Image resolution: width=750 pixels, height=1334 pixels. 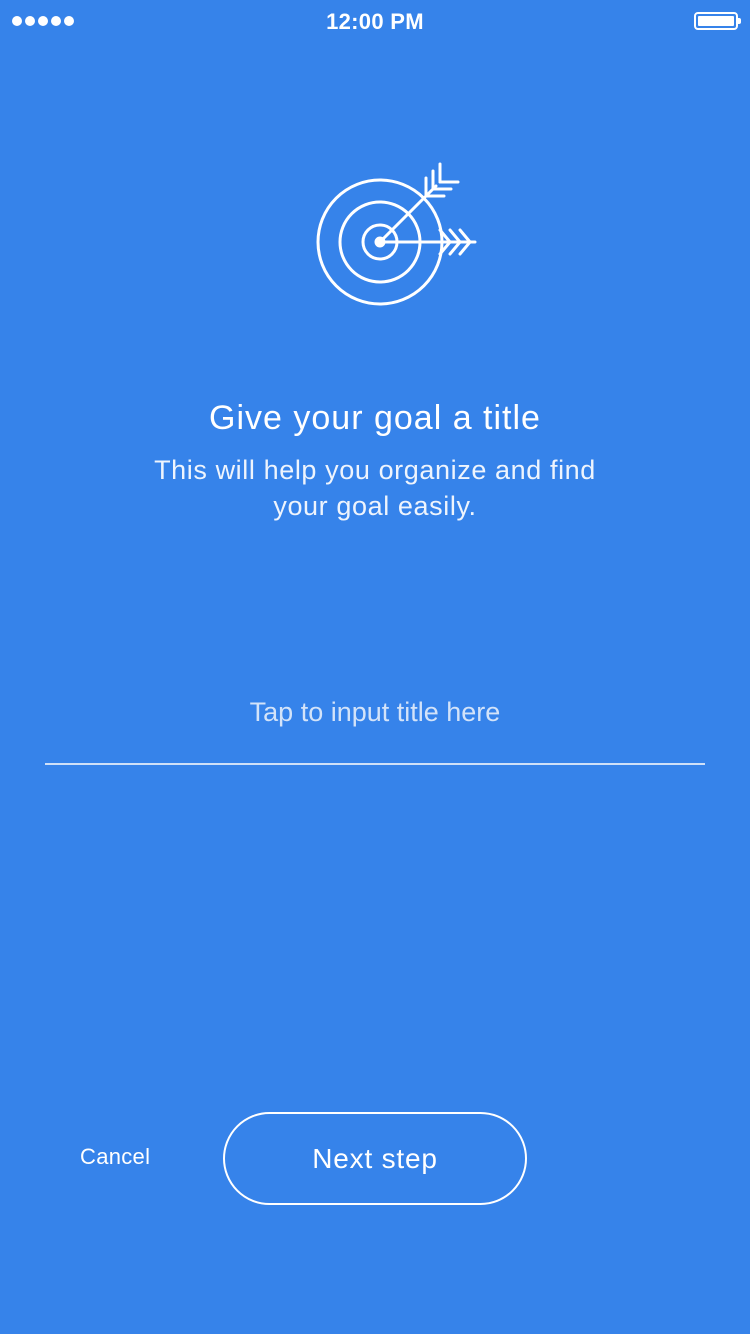 What do you see at coordinates (375, 712) in the screenshot?
I see `goal-title-input` at bounding box center [375, 712].